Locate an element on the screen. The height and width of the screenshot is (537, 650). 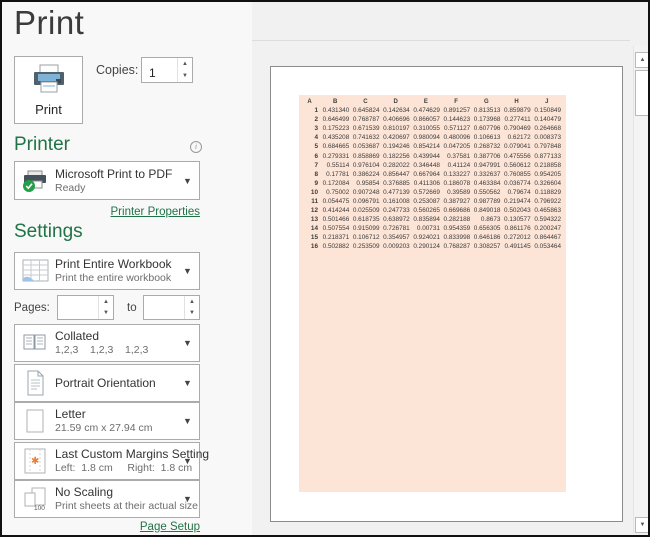
collation-text: Collated 1,2,3 1,2,3 1,2,3 is located at coordinates (119, 343).